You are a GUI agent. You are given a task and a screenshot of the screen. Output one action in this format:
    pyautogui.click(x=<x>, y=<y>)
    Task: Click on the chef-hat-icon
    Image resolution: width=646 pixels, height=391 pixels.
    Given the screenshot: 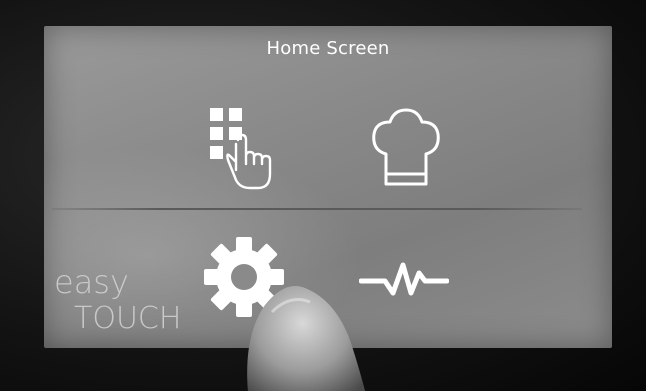 What is the action you would take?
    pyautogui.click(x=406, y=147)
    